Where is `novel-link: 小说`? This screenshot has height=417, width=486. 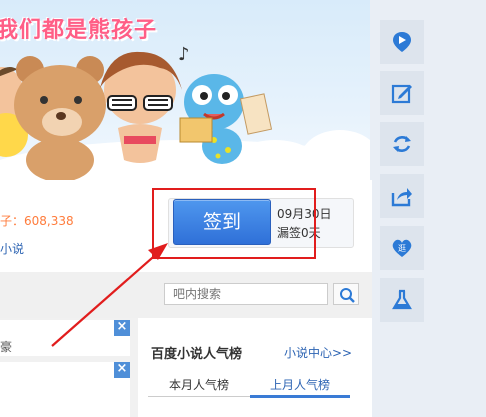 novel-link: 小说 is located at coordinates (12, 248).